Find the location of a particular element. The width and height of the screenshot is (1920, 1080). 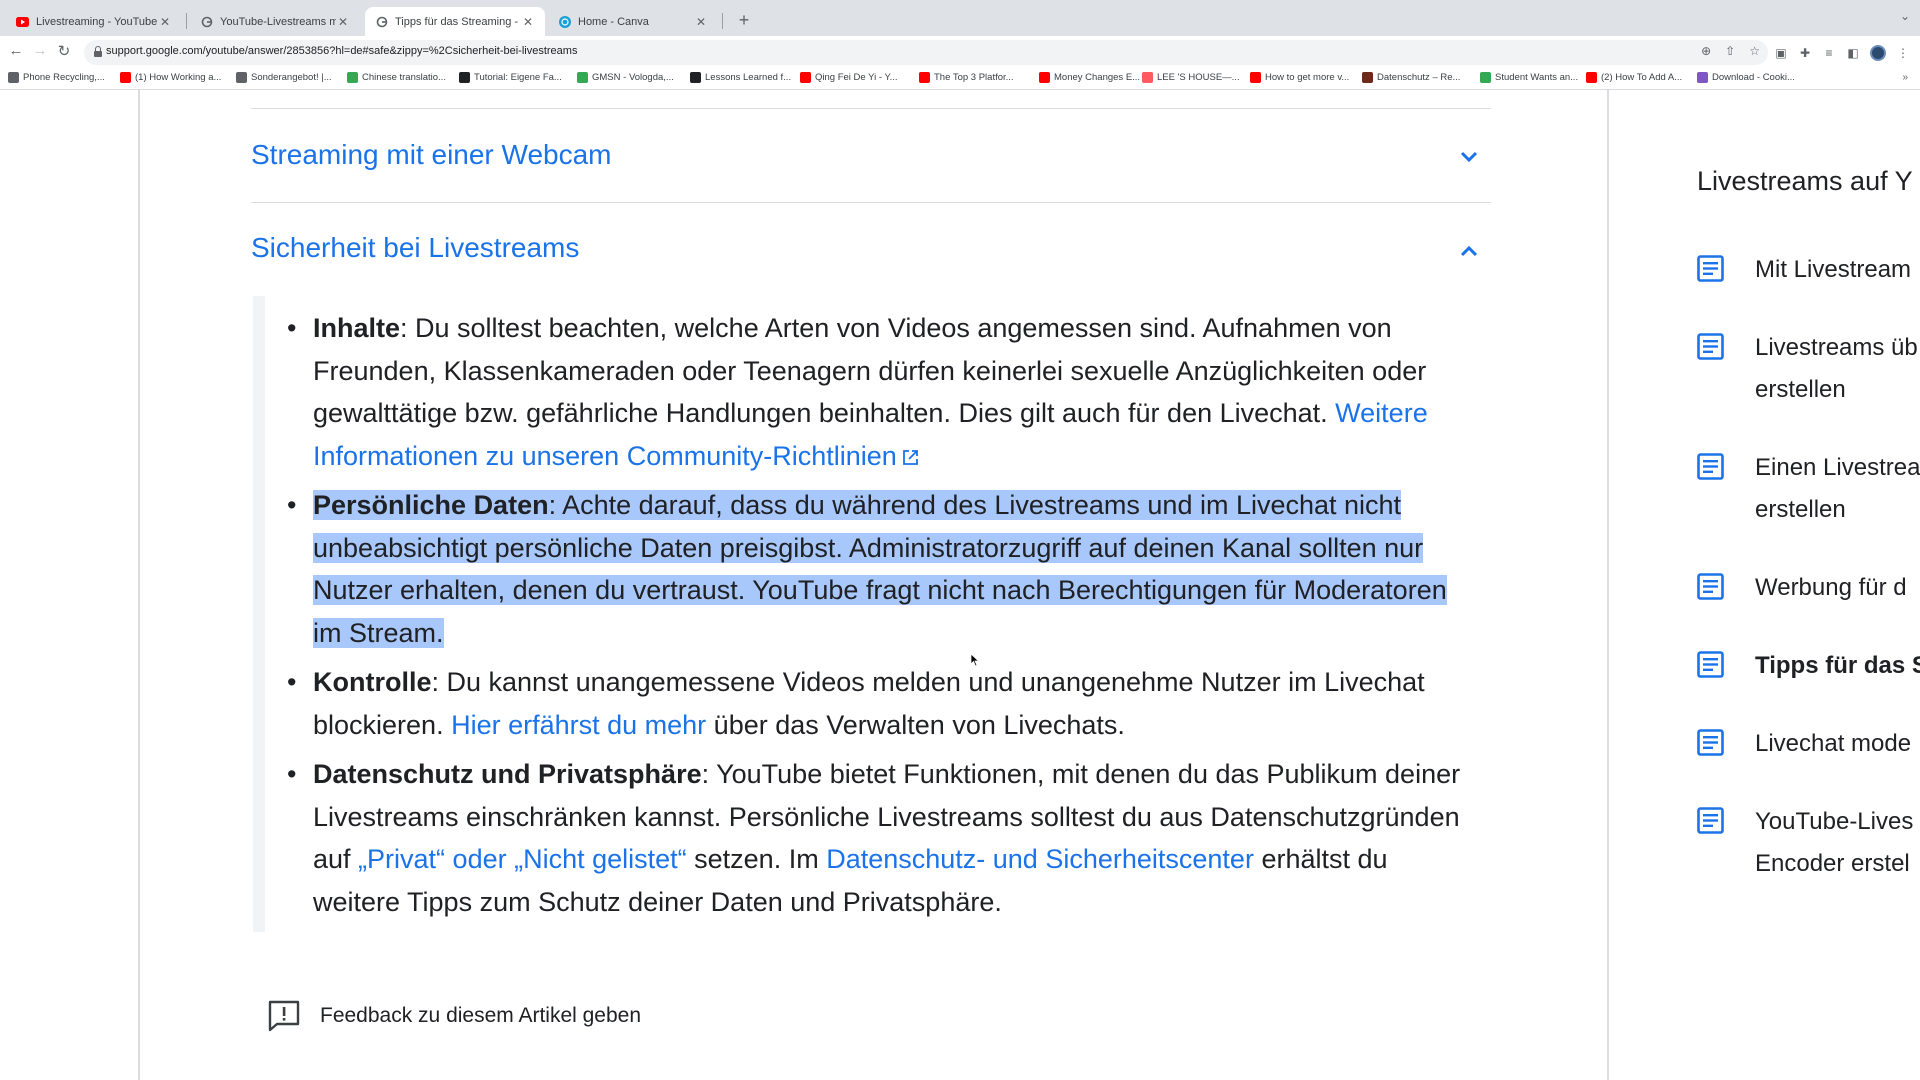

more-bookmarks-icon: » is located at coordinates (1905, 77).